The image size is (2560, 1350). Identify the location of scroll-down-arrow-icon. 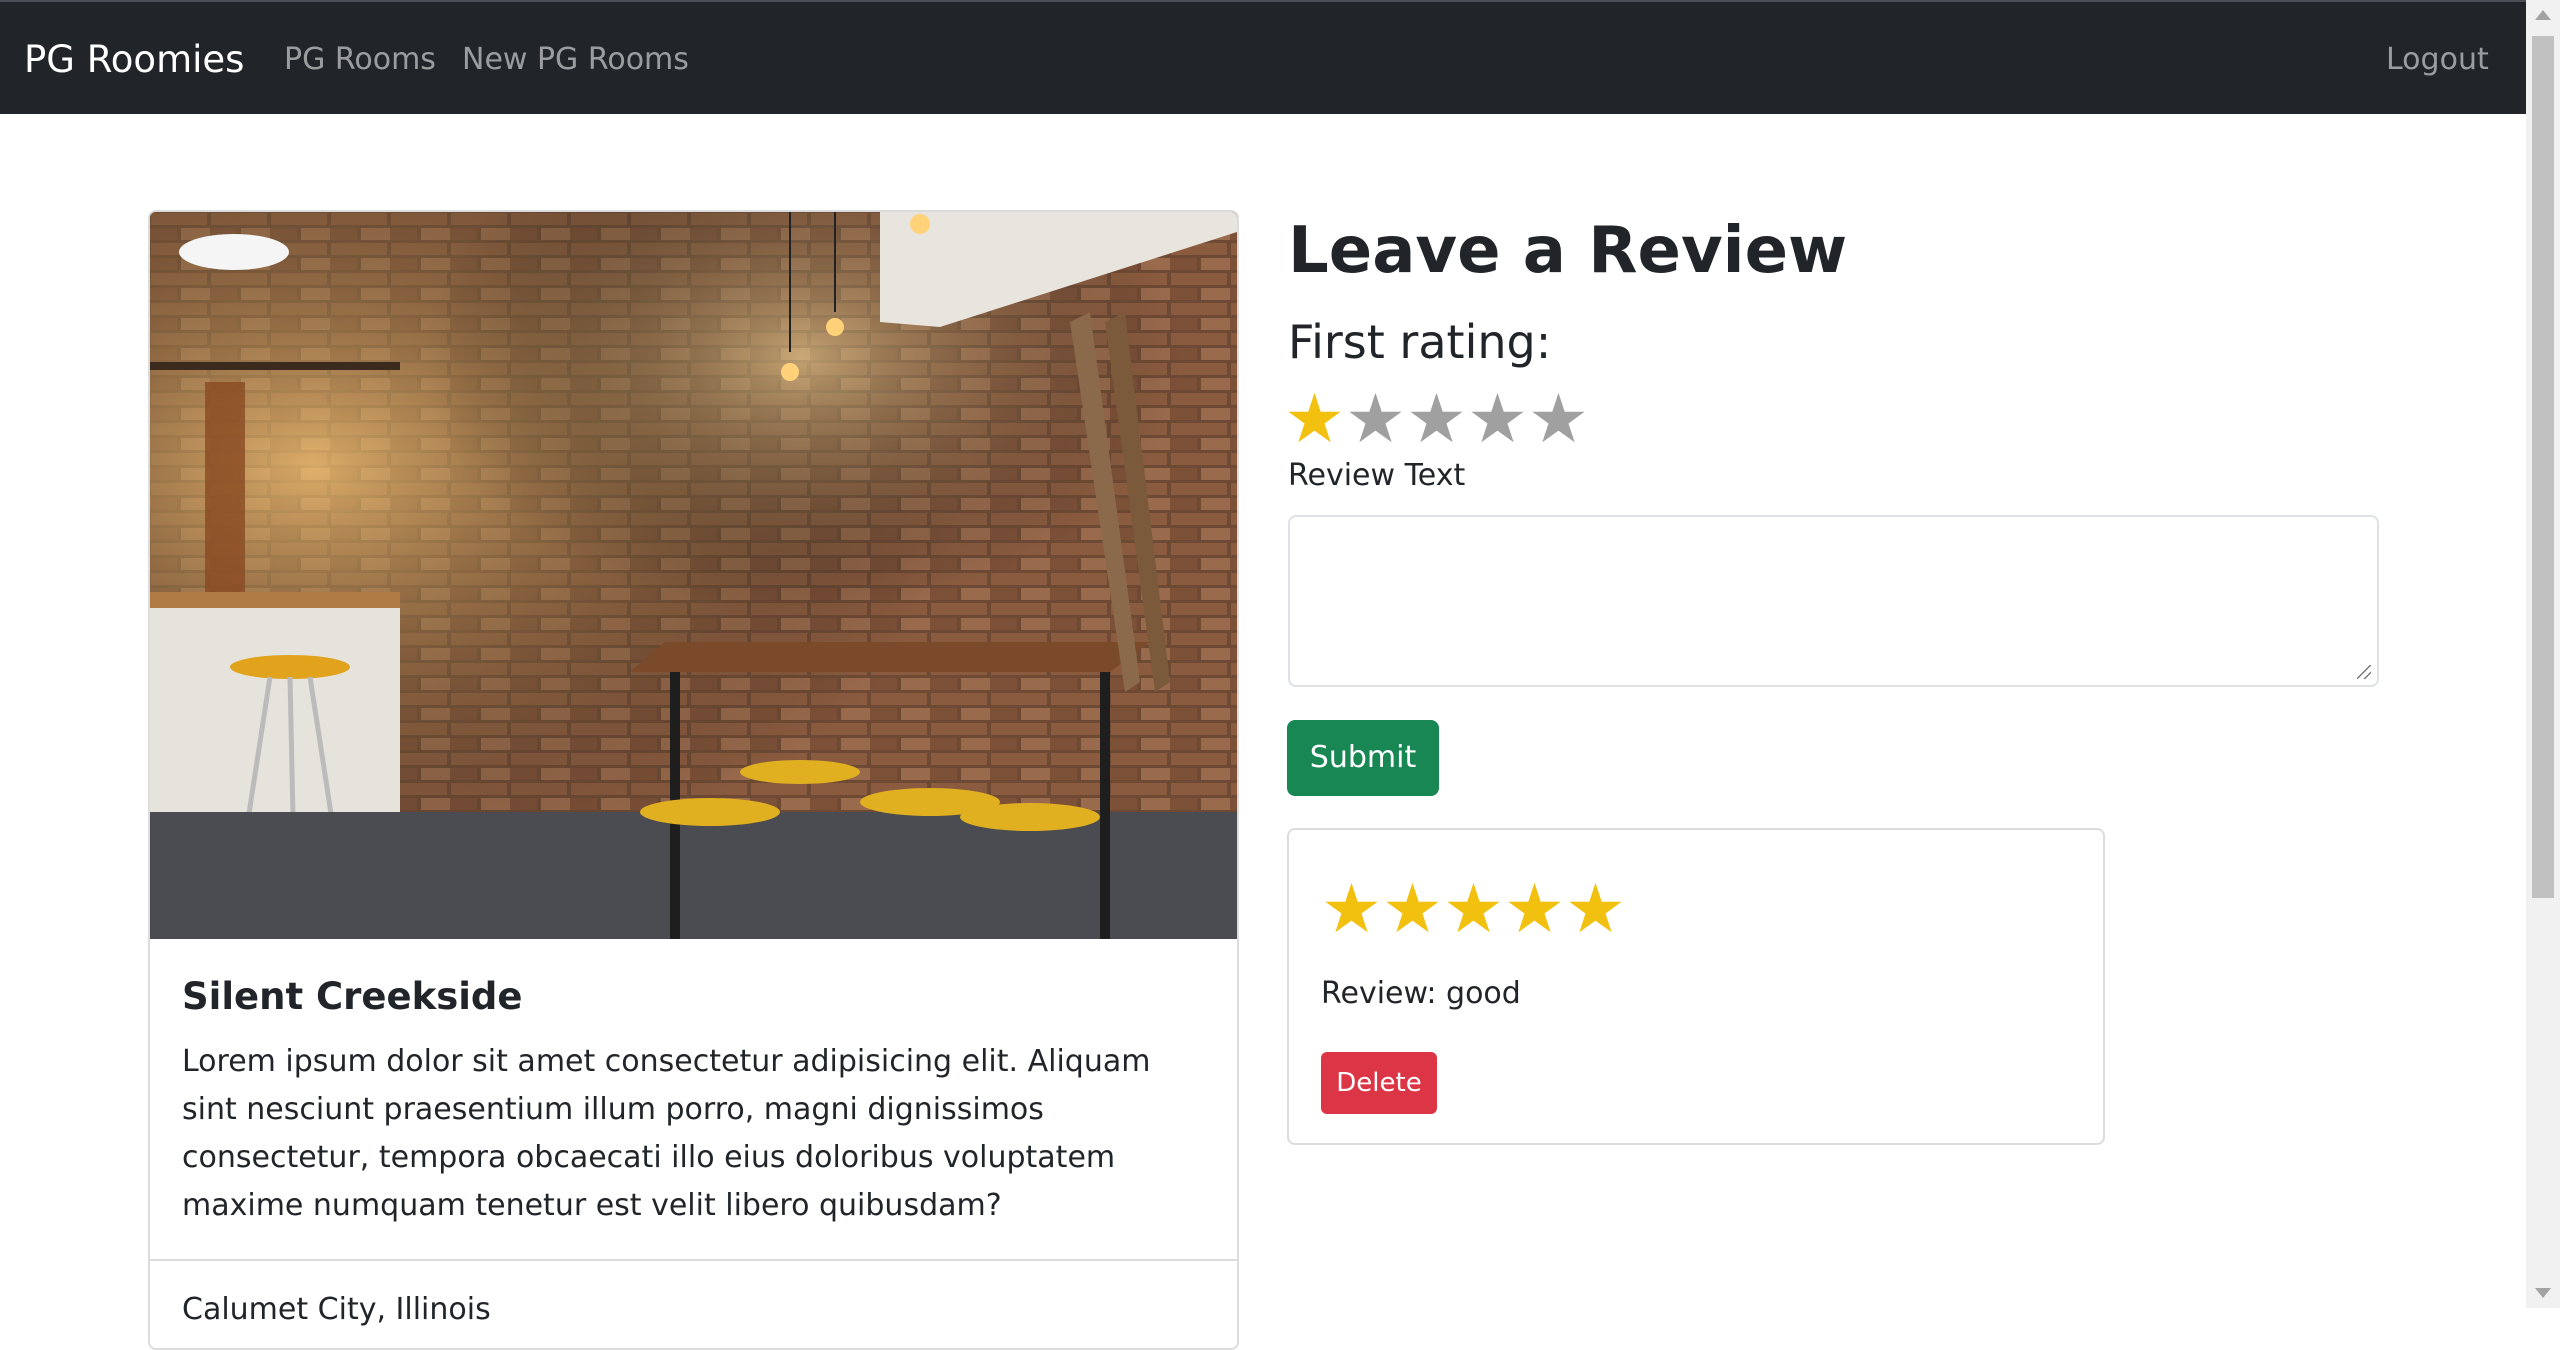
(2543, 1293).